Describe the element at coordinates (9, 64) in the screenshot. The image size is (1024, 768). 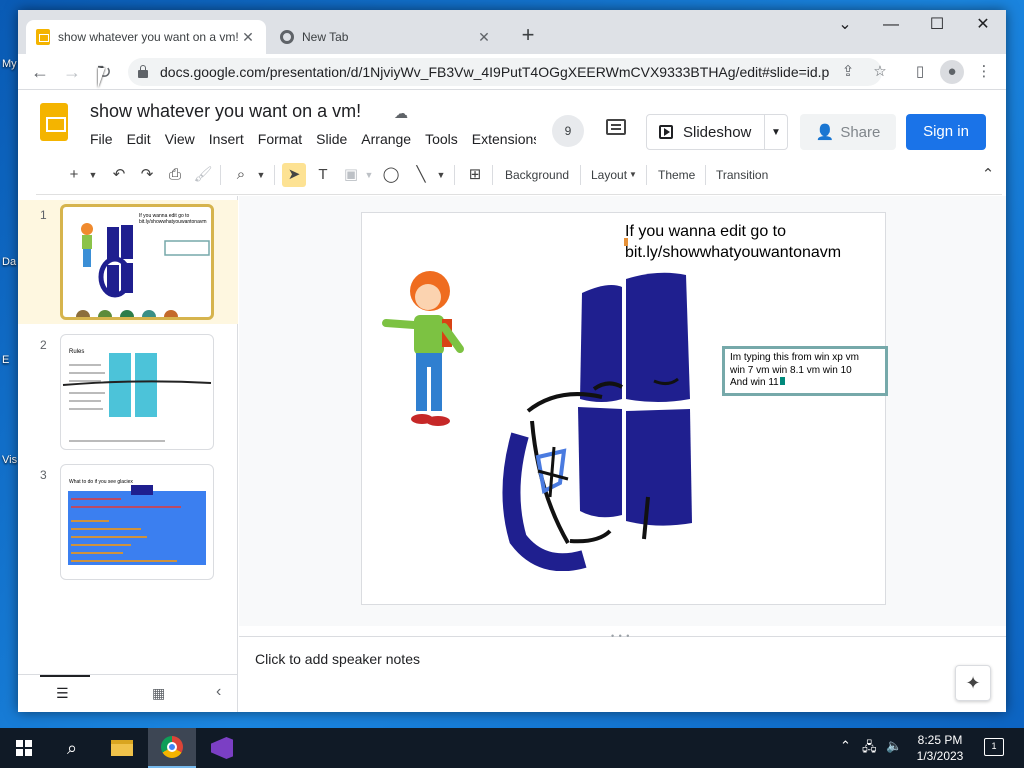
I see `desktop-icon-label: My` at that location.